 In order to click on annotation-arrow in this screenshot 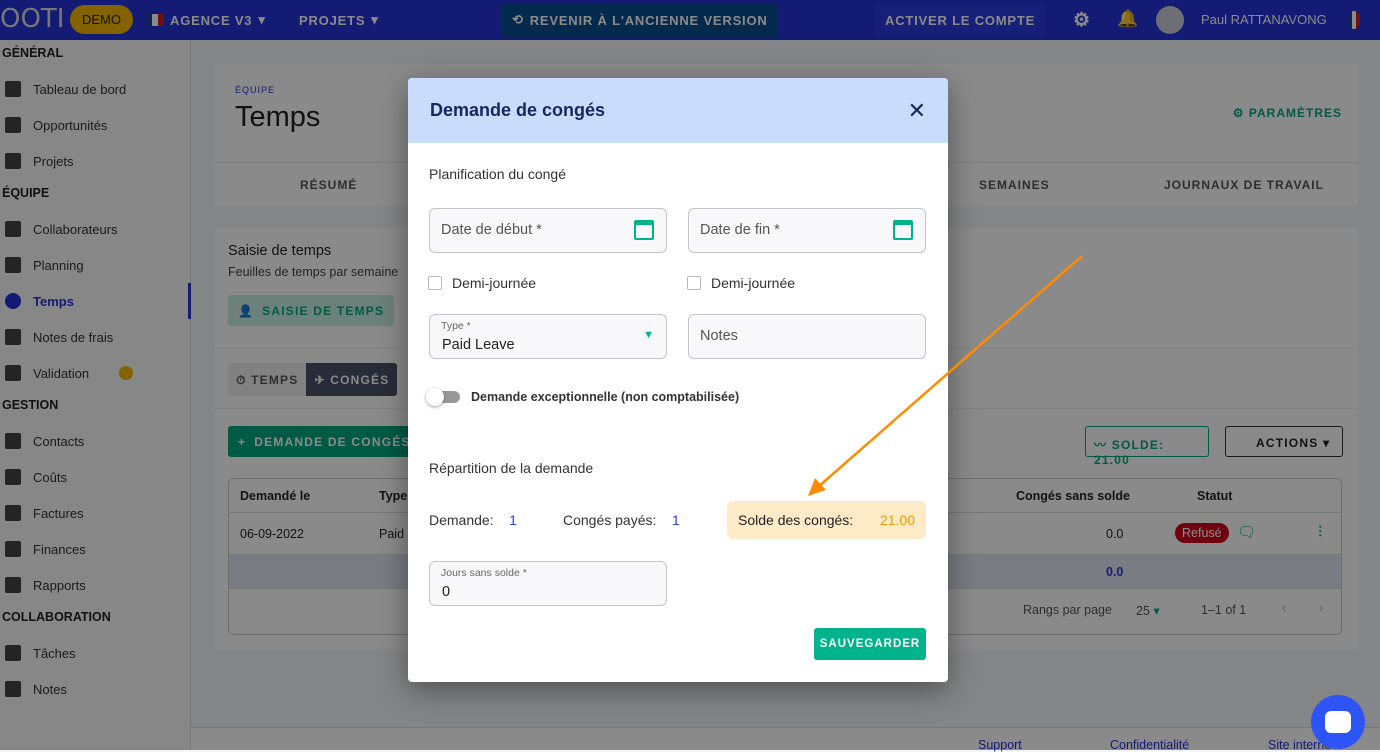, I will do `click(945, 375)`.